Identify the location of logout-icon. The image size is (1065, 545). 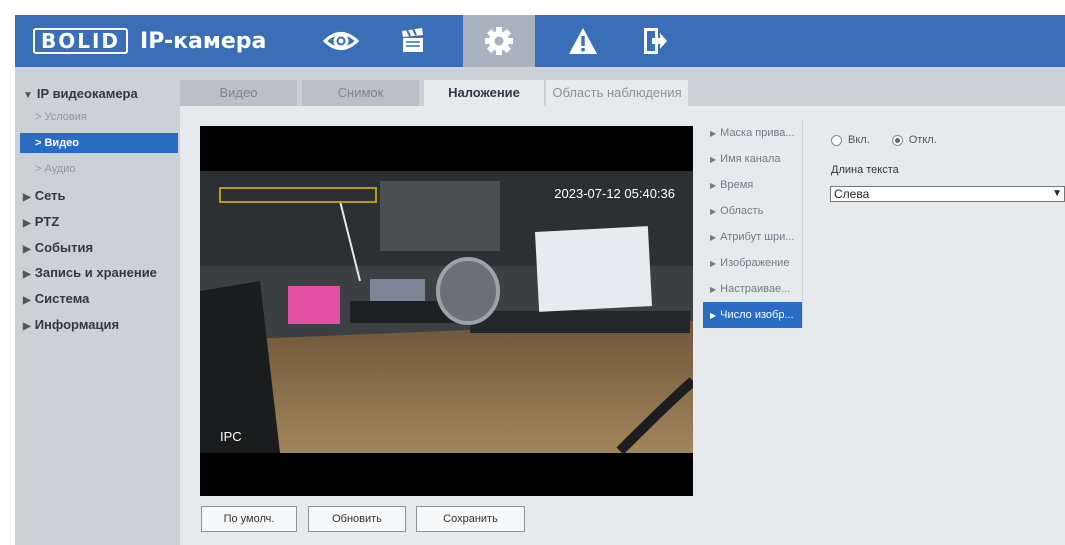
(655, 41).